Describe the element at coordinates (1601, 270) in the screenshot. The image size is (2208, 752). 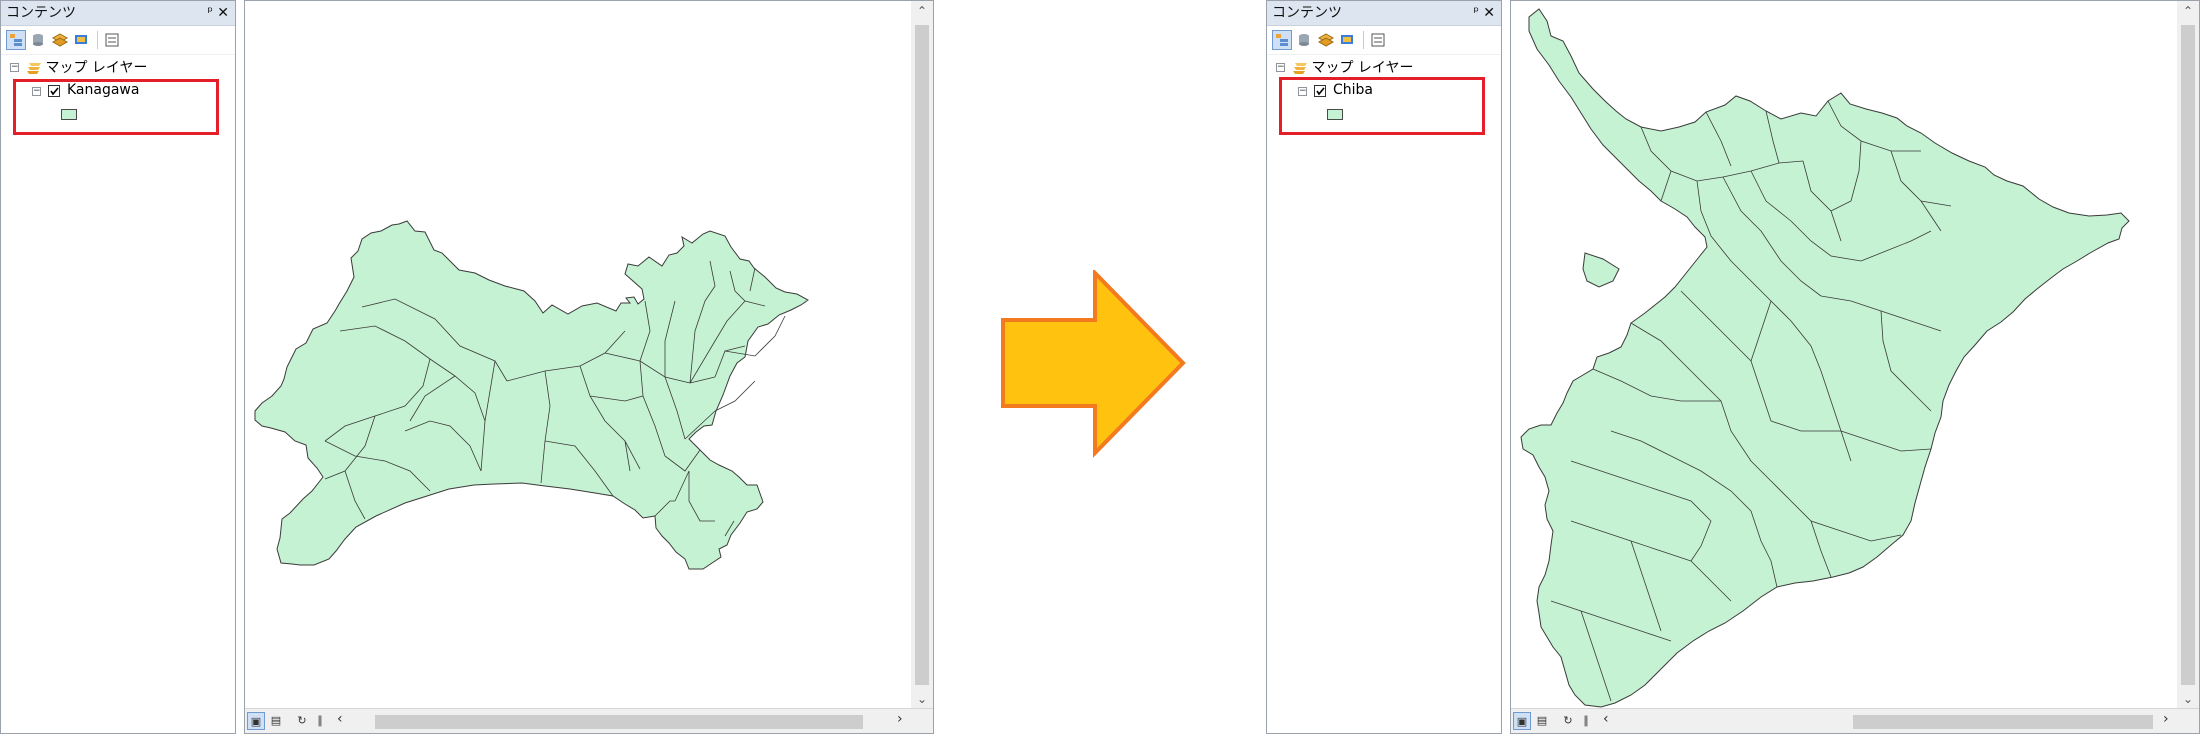
I see `chiba-island-shape` at that location.